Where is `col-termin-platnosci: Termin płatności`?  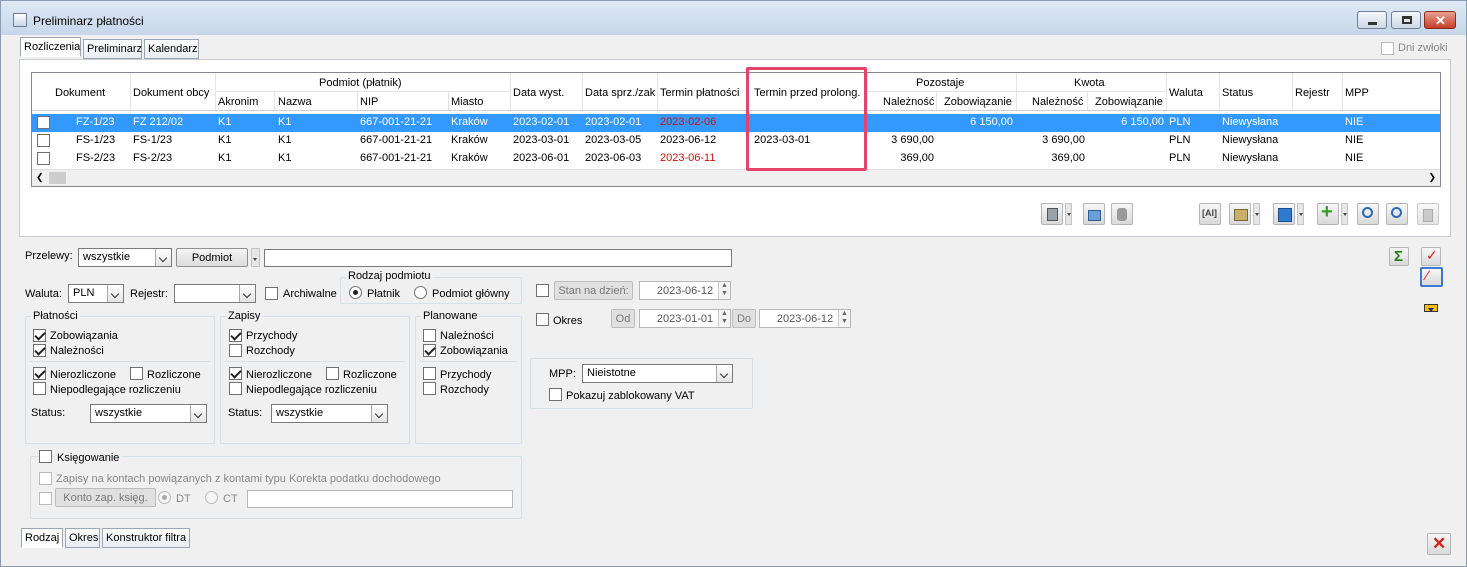
col-termin-platnosci: Termin płatności is located at coordinates (699, 93).